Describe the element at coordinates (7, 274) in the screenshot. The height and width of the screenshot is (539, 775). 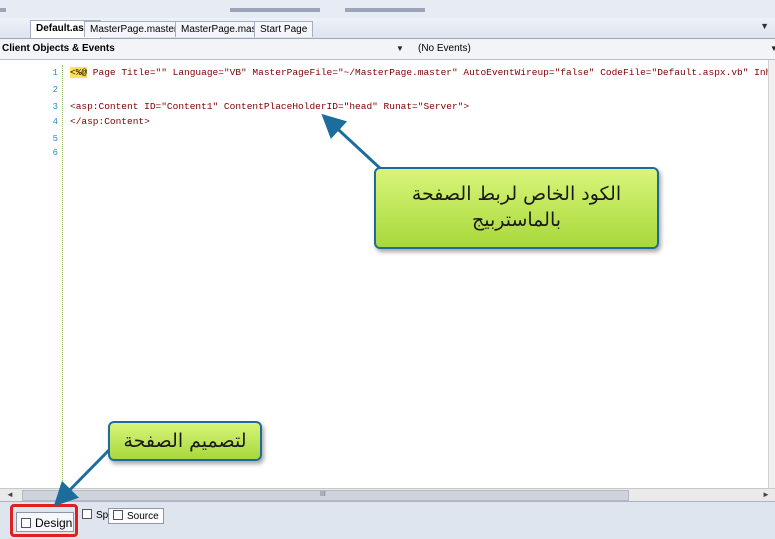
I see `indicator-margin` at that location.